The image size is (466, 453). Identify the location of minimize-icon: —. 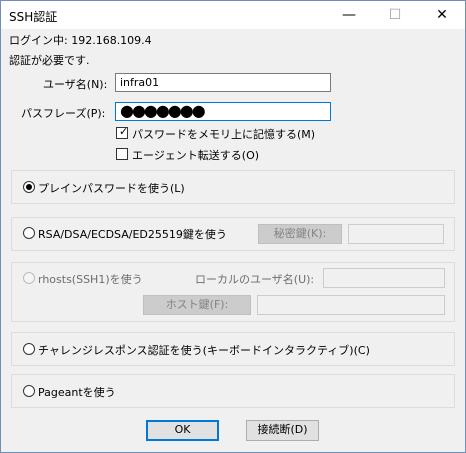
(349, 15).